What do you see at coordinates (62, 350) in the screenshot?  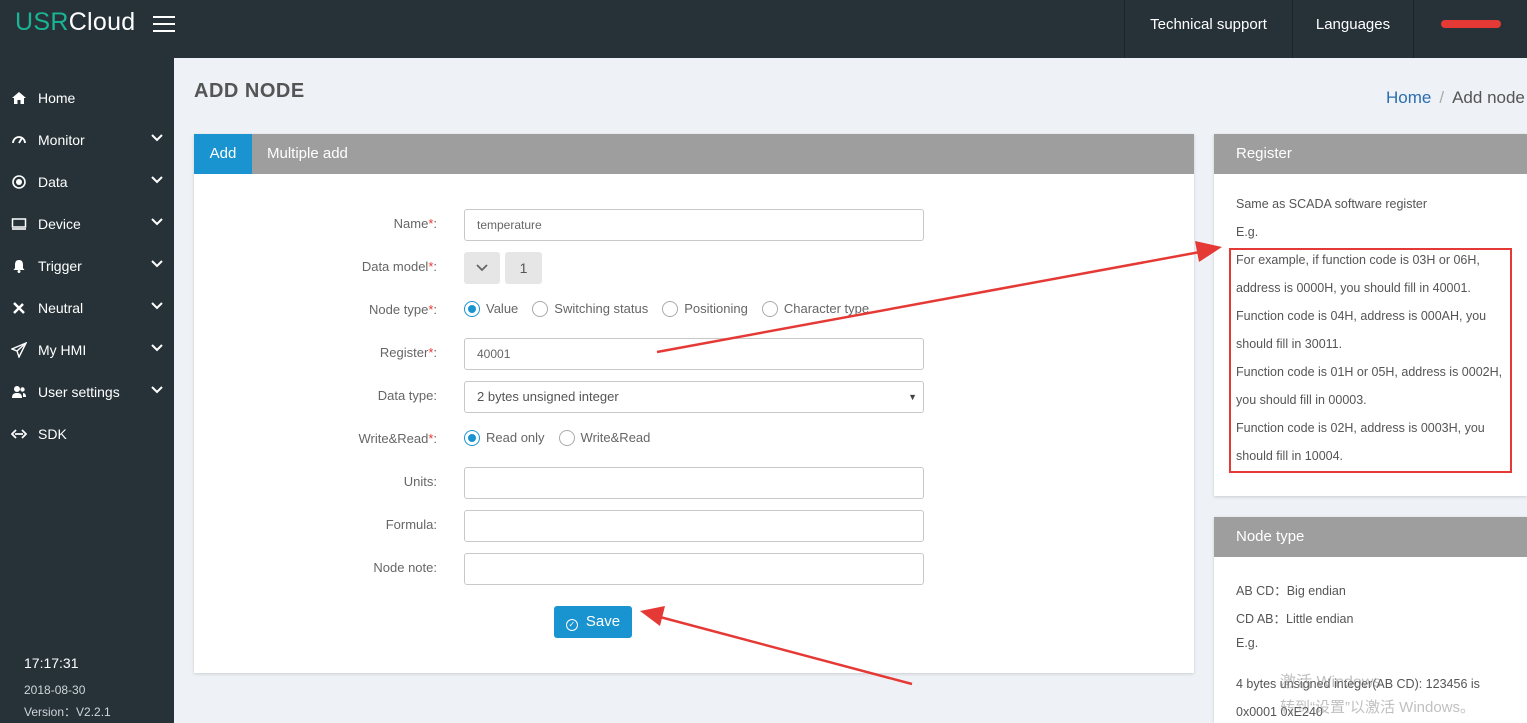 I see `sidebar-item-label: My HMI` at bounding box center [62, 350].